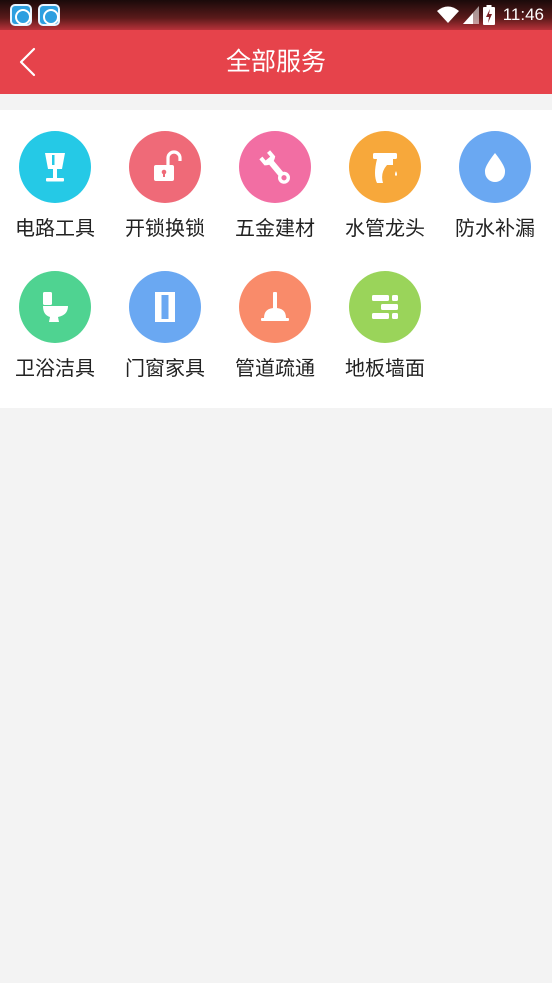 The height and width of the screenshot is (983, 552). Describe the element at coordinates (276, 15) in the screenshot. I see `status-bar: 11:46` at that location.